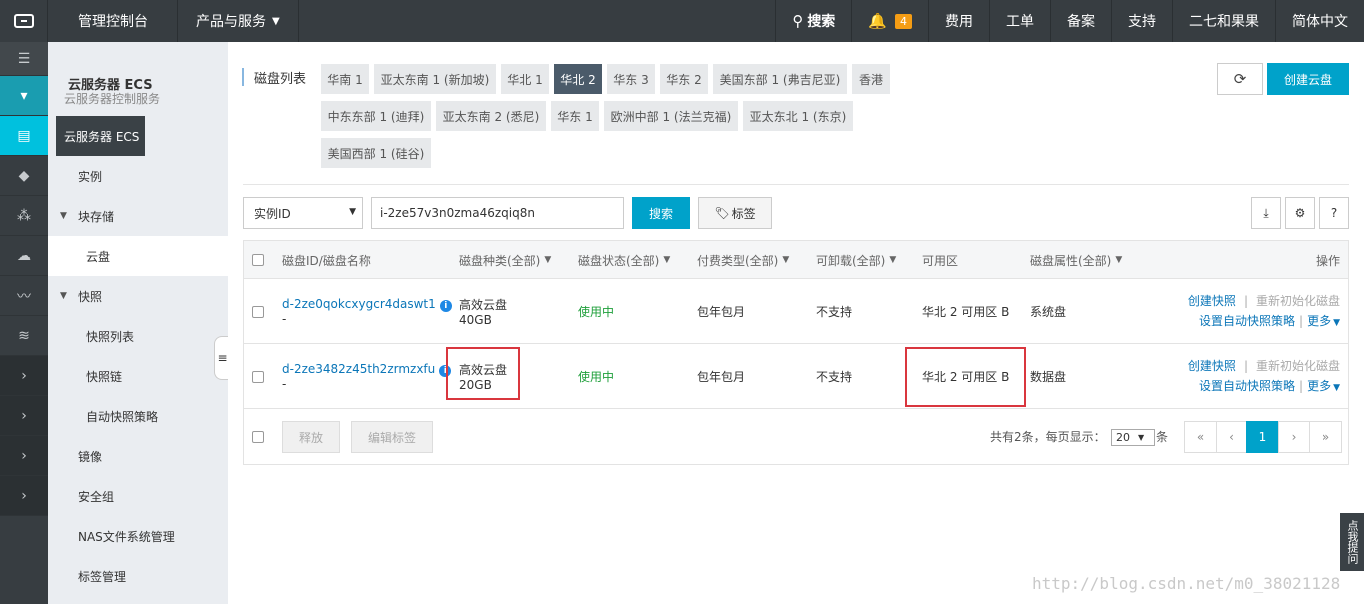  What do you see at coordinates (238, 21) in the screenshot?
I see `products-menu: 产品与服务 ▼` at bounding box center [238, 21].